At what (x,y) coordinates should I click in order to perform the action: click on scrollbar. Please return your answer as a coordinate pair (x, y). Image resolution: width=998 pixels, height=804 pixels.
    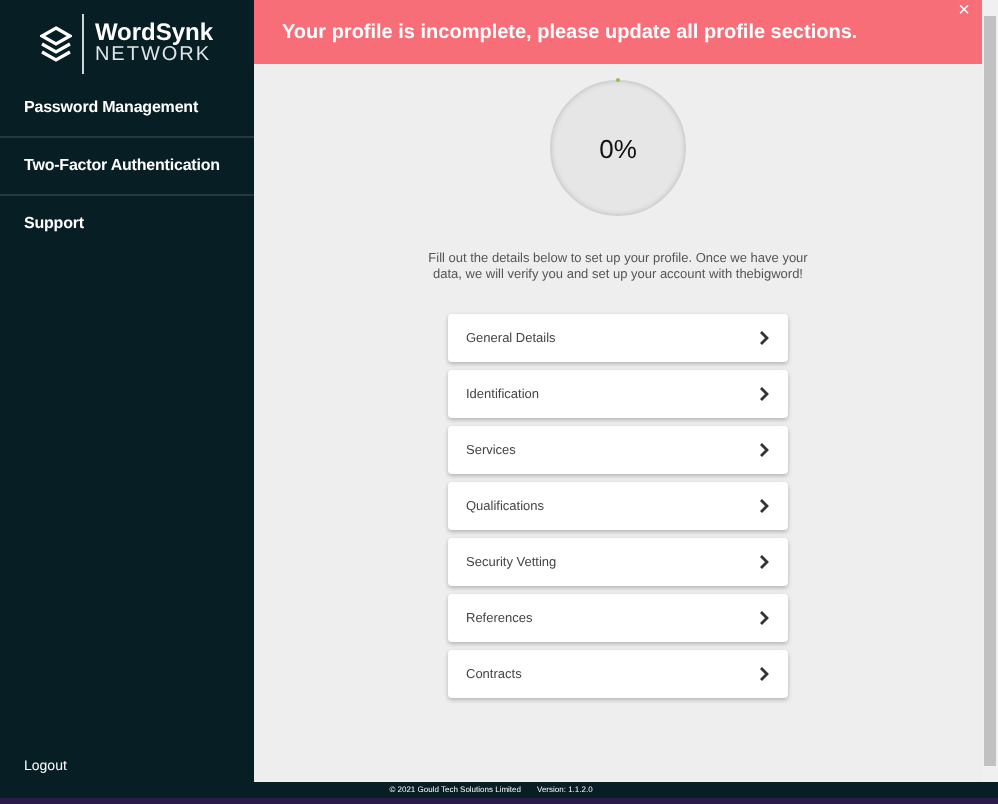
    Looking at the image, I should click on (990, 391).